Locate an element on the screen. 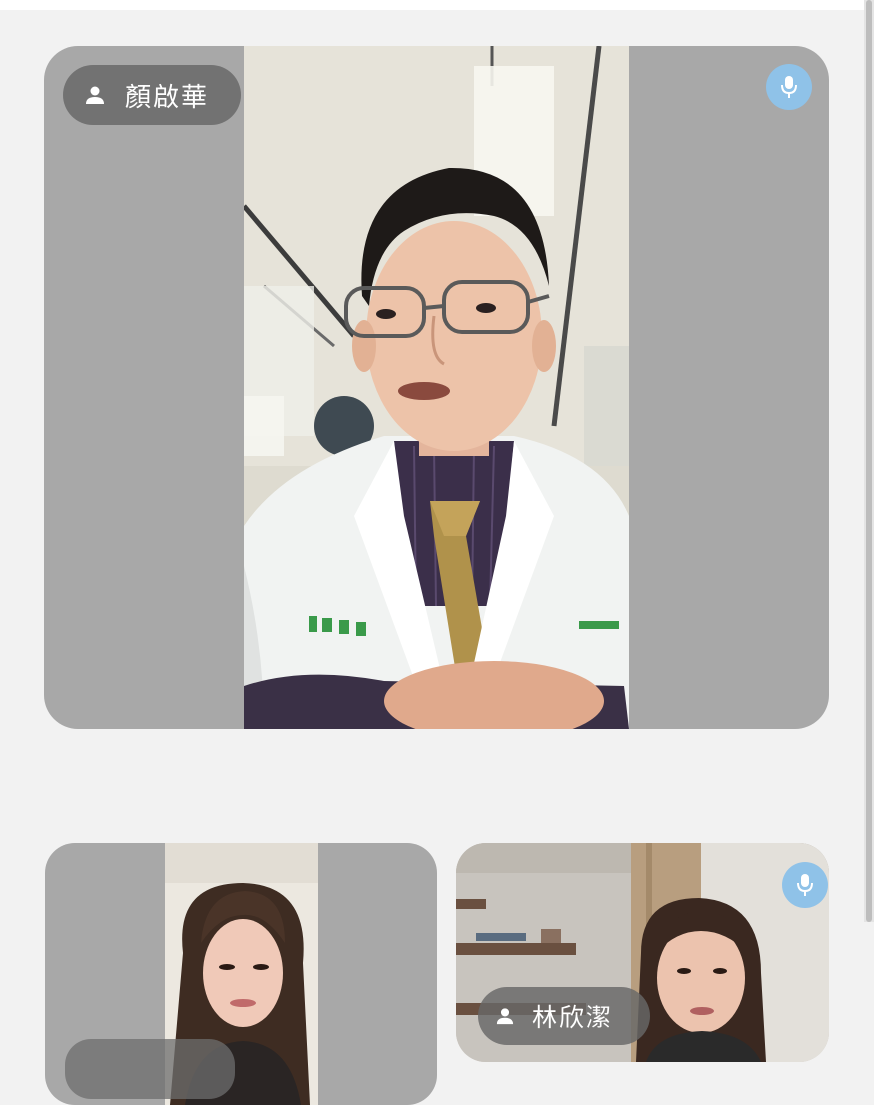  scrollbar-thumb is located at coordinates (869, 461).